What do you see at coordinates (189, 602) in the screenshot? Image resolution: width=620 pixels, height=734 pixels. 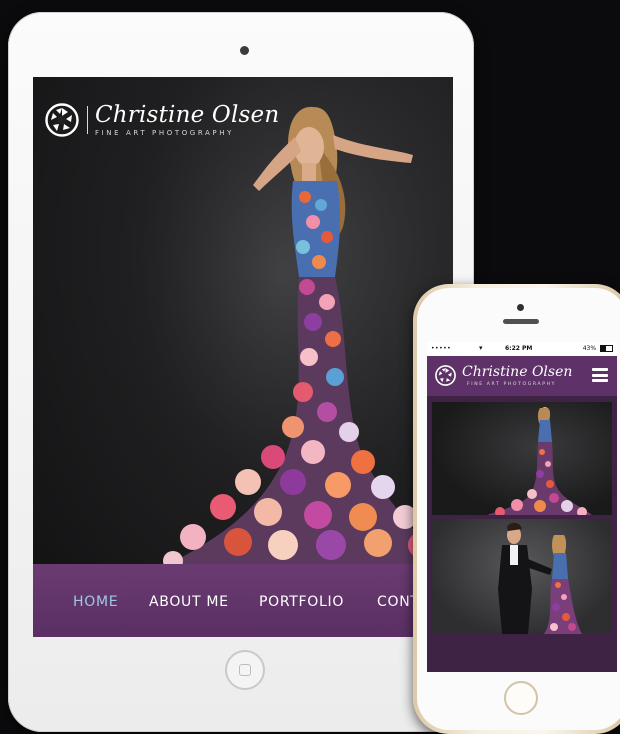 I see `nav-item-about-me: ABOUT ME` at bounding box center [189, 602].